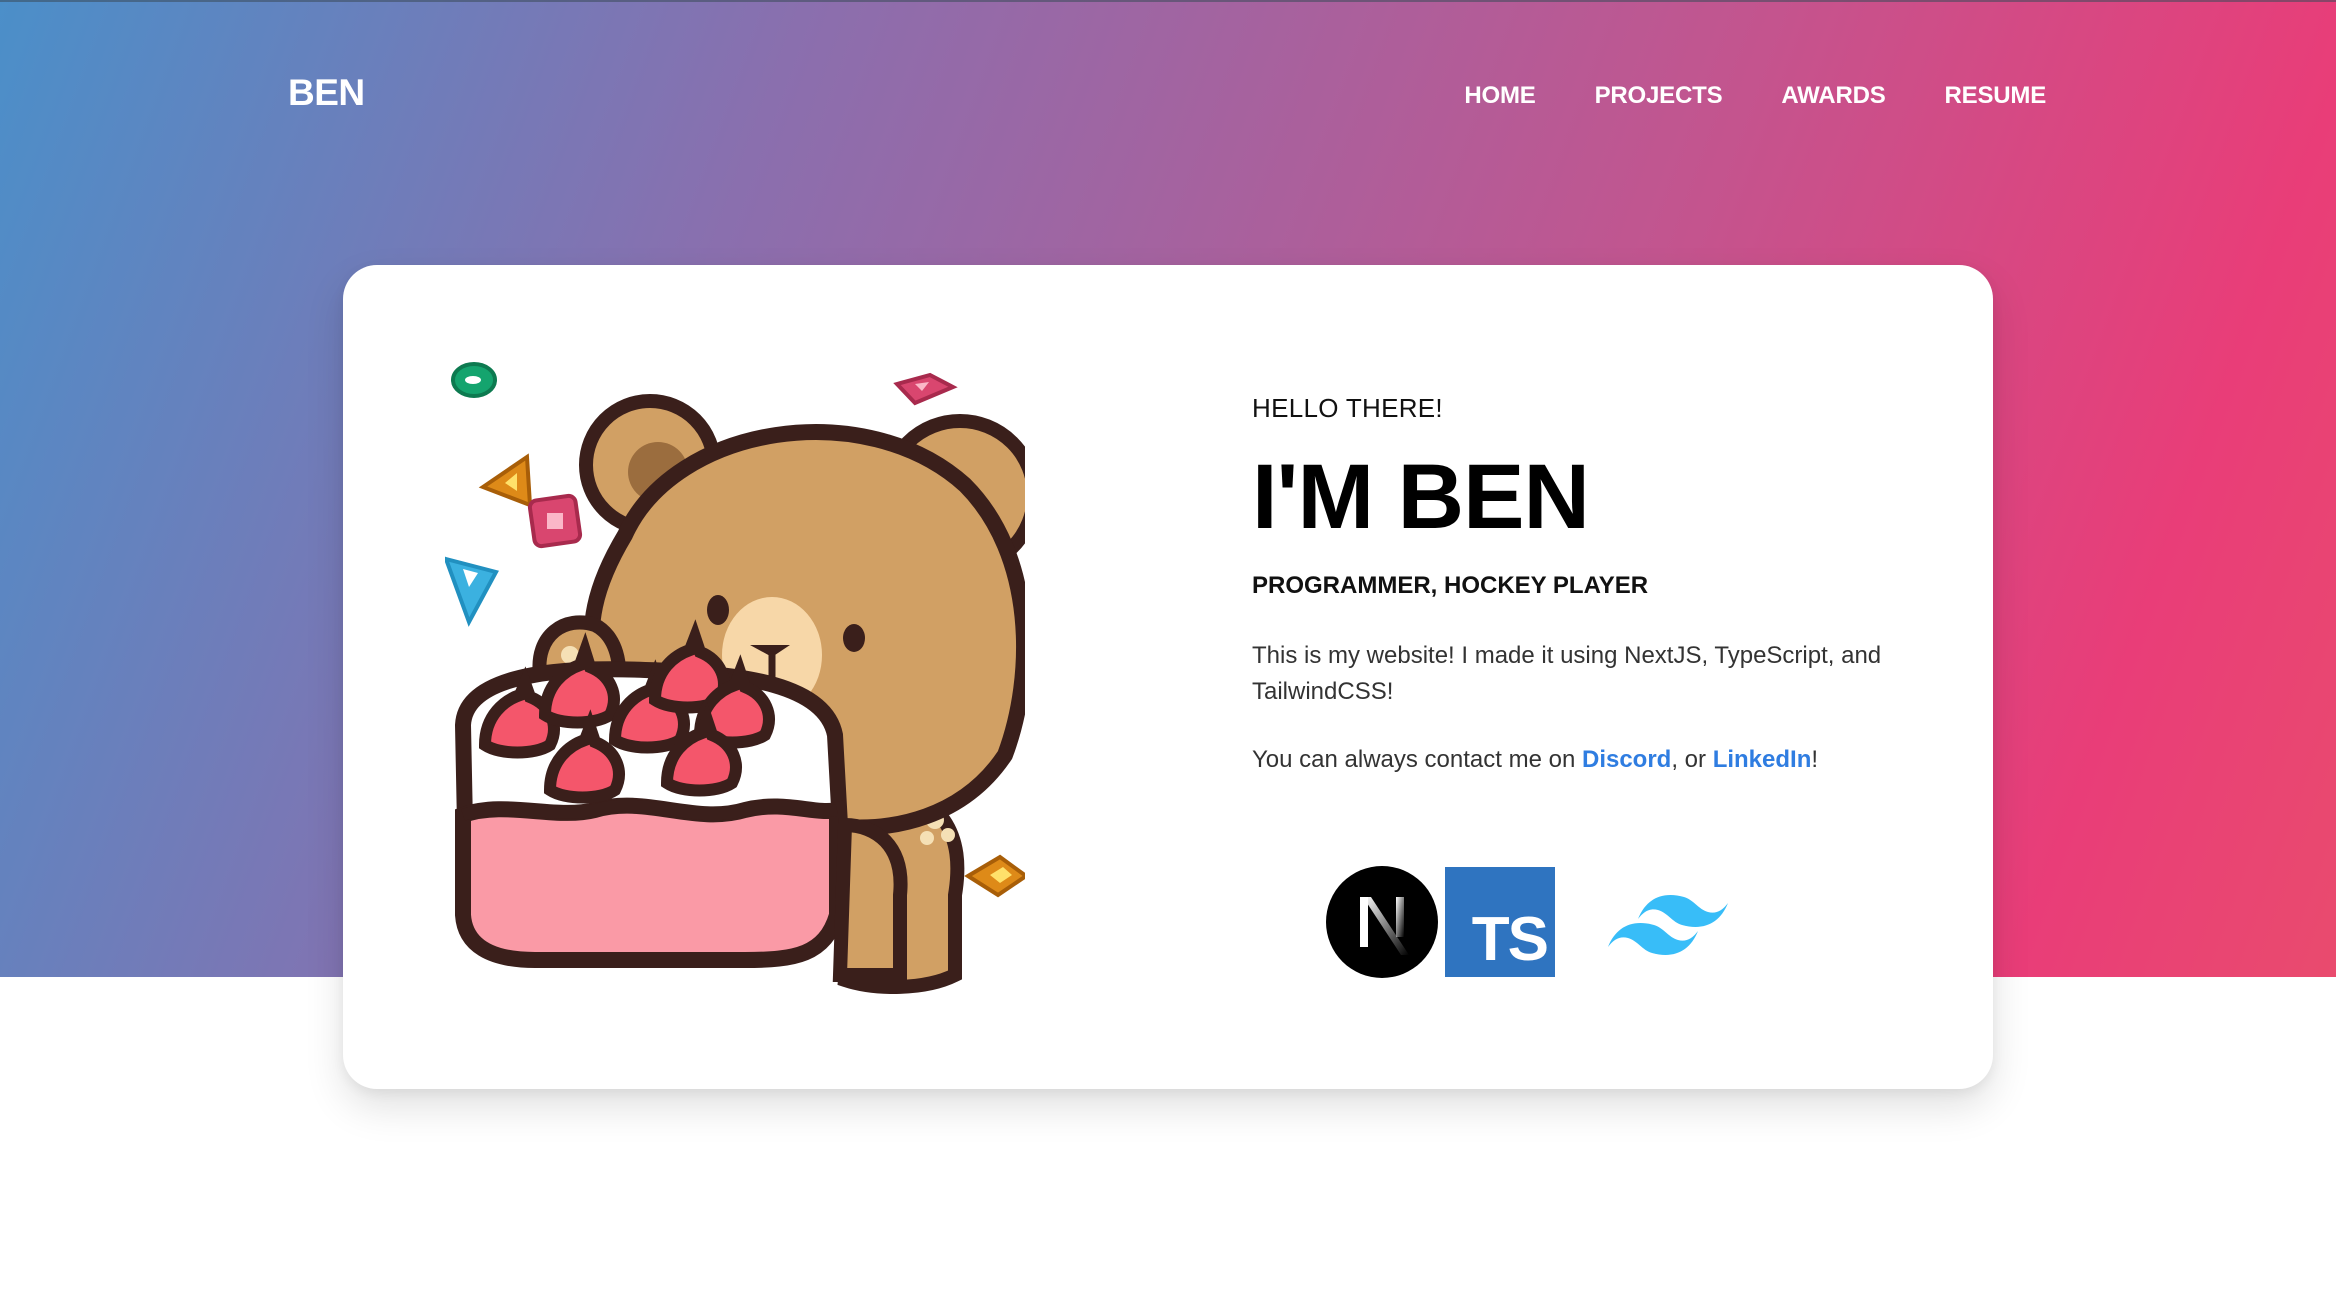  I want to click on contact-prefix: You can always contact me on, so click(1417, 759).